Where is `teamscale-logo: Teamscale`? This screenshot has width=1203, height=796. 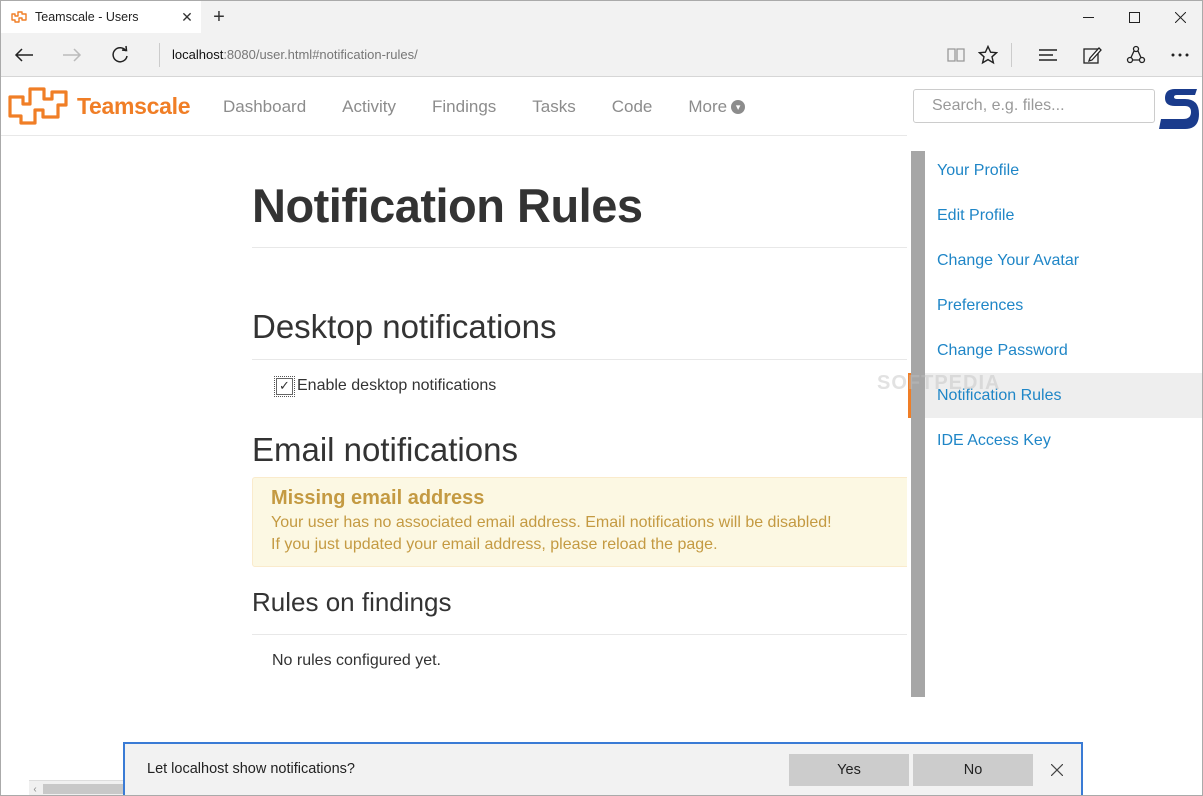
teamscale-logo: Teamscale is located at coordinates (99, 106).